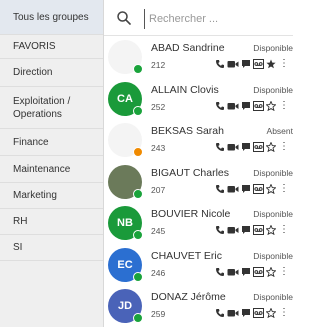  Describe the element at coordinates (35, 195) in the screenshot. I see `group-label: Marketing` at that location.